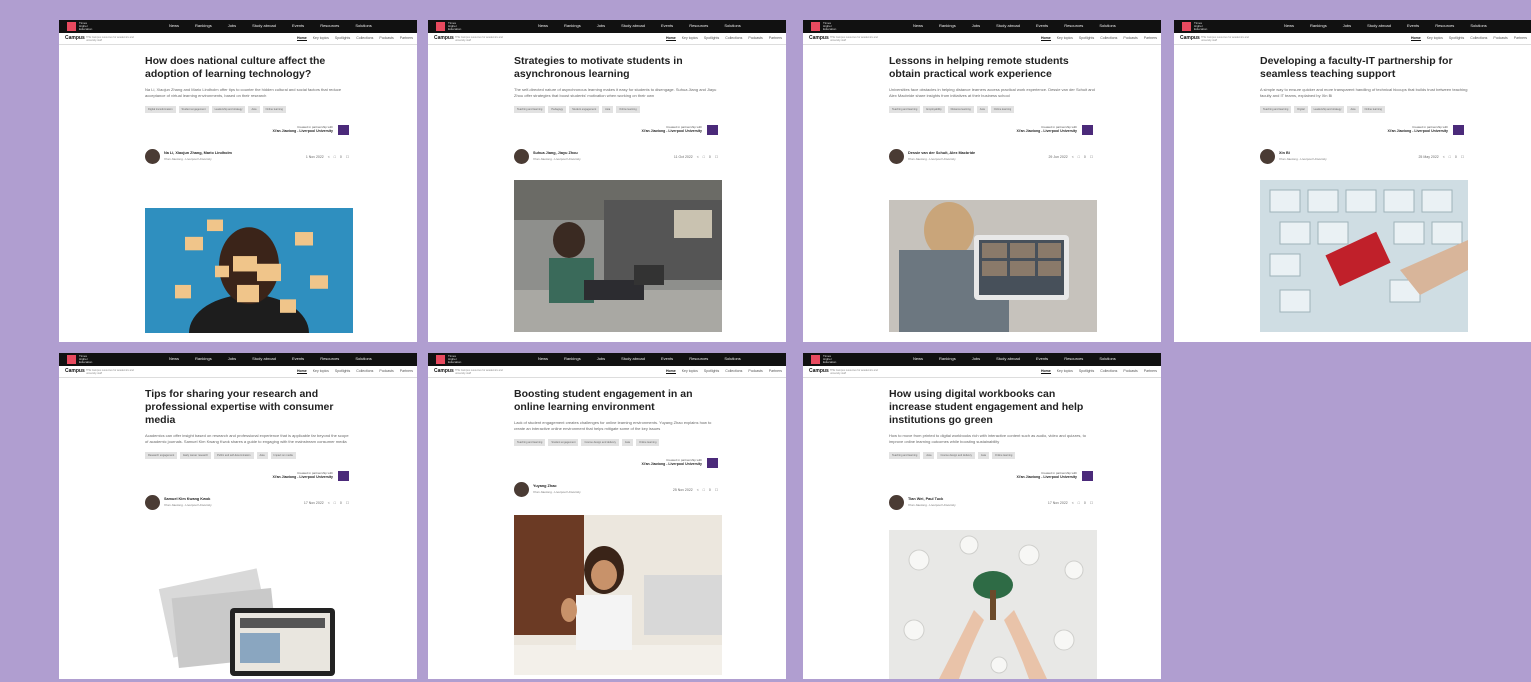  I want to click on topic-tag: Early career research, so click(196, 455).